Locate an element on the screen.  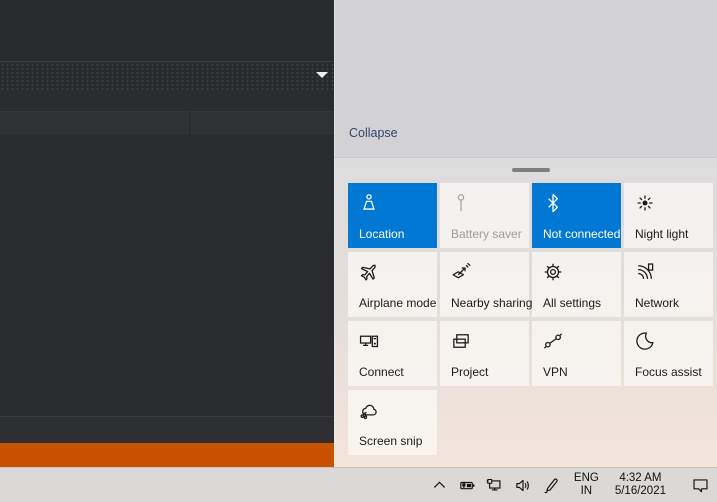
tile-label: Battery saver is located at coordinates (486, 234).